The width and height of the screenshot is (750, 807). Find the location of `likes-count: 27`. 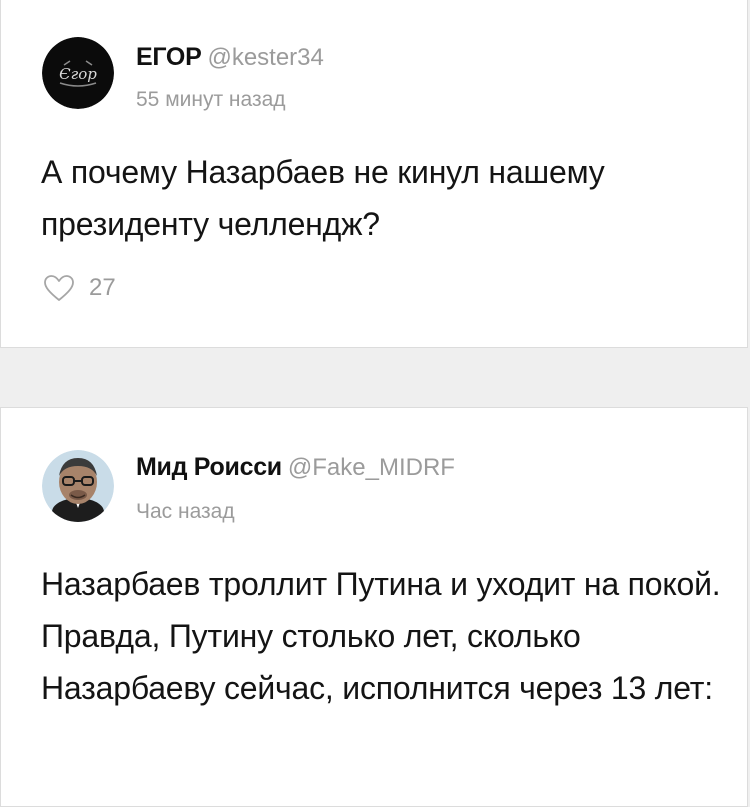

likes-count: 27 is located at coordinates (102, 287).